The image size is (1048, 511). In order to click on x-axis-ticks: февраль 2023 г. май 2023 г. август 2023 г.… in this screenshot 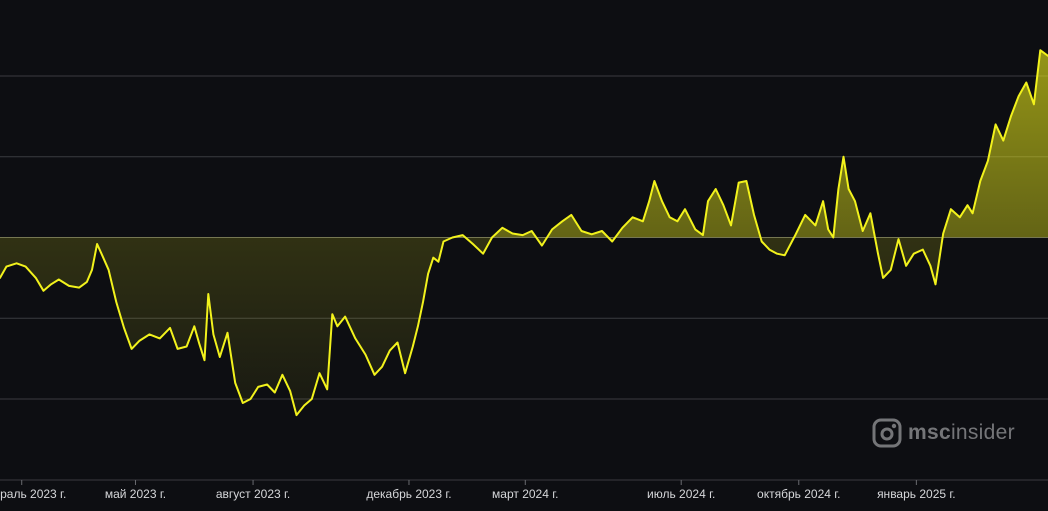, I will do `click(478, 490)`.